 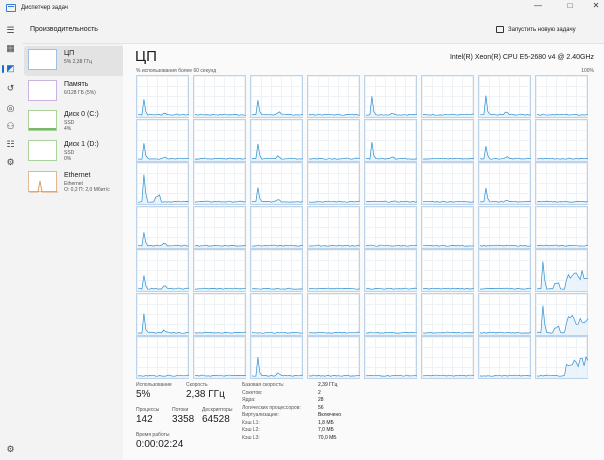 I want to click on nav-rail: ☰ ▦ ◩ ↺ ◎ ⚇ ☷ ⚙ ⚙, so click(x=11, y=238).